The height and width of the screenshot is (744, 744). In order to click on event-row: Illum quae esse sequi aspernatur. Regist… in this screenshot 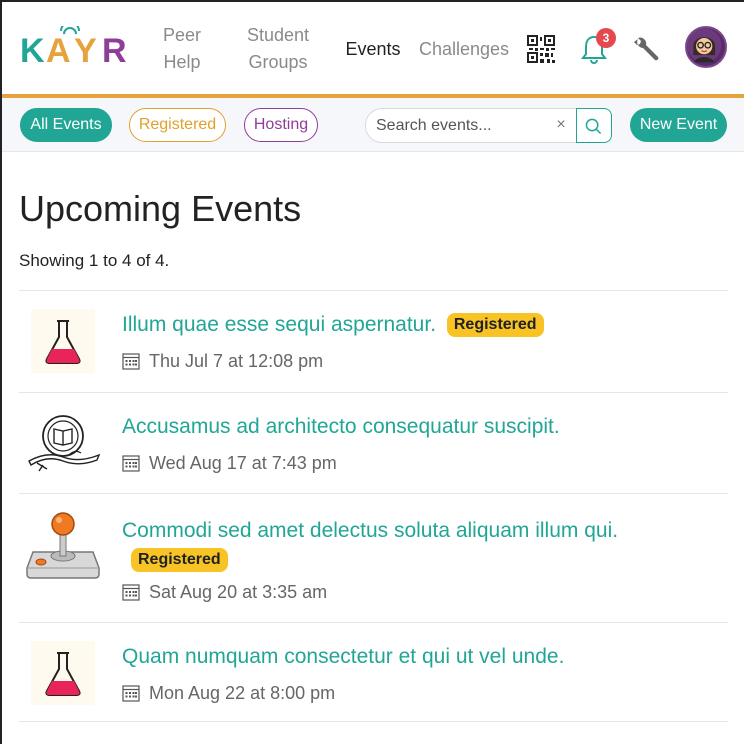, I will do `click(373, 341)`.